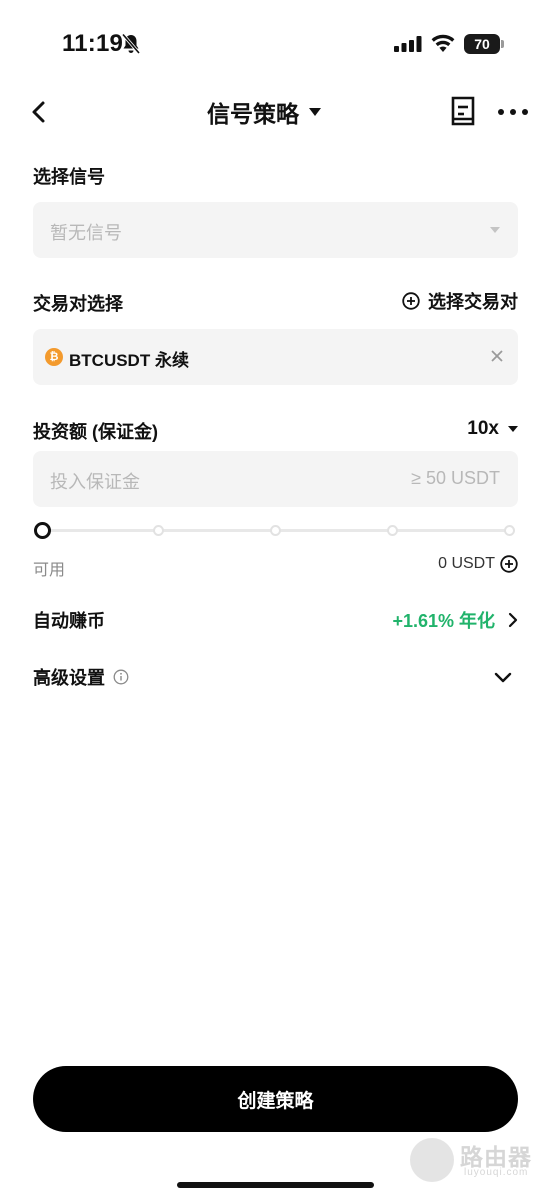 The height and width of the screenshot is (1200, 551). I want to click on leverage-value: 10x, so click(483, 428).